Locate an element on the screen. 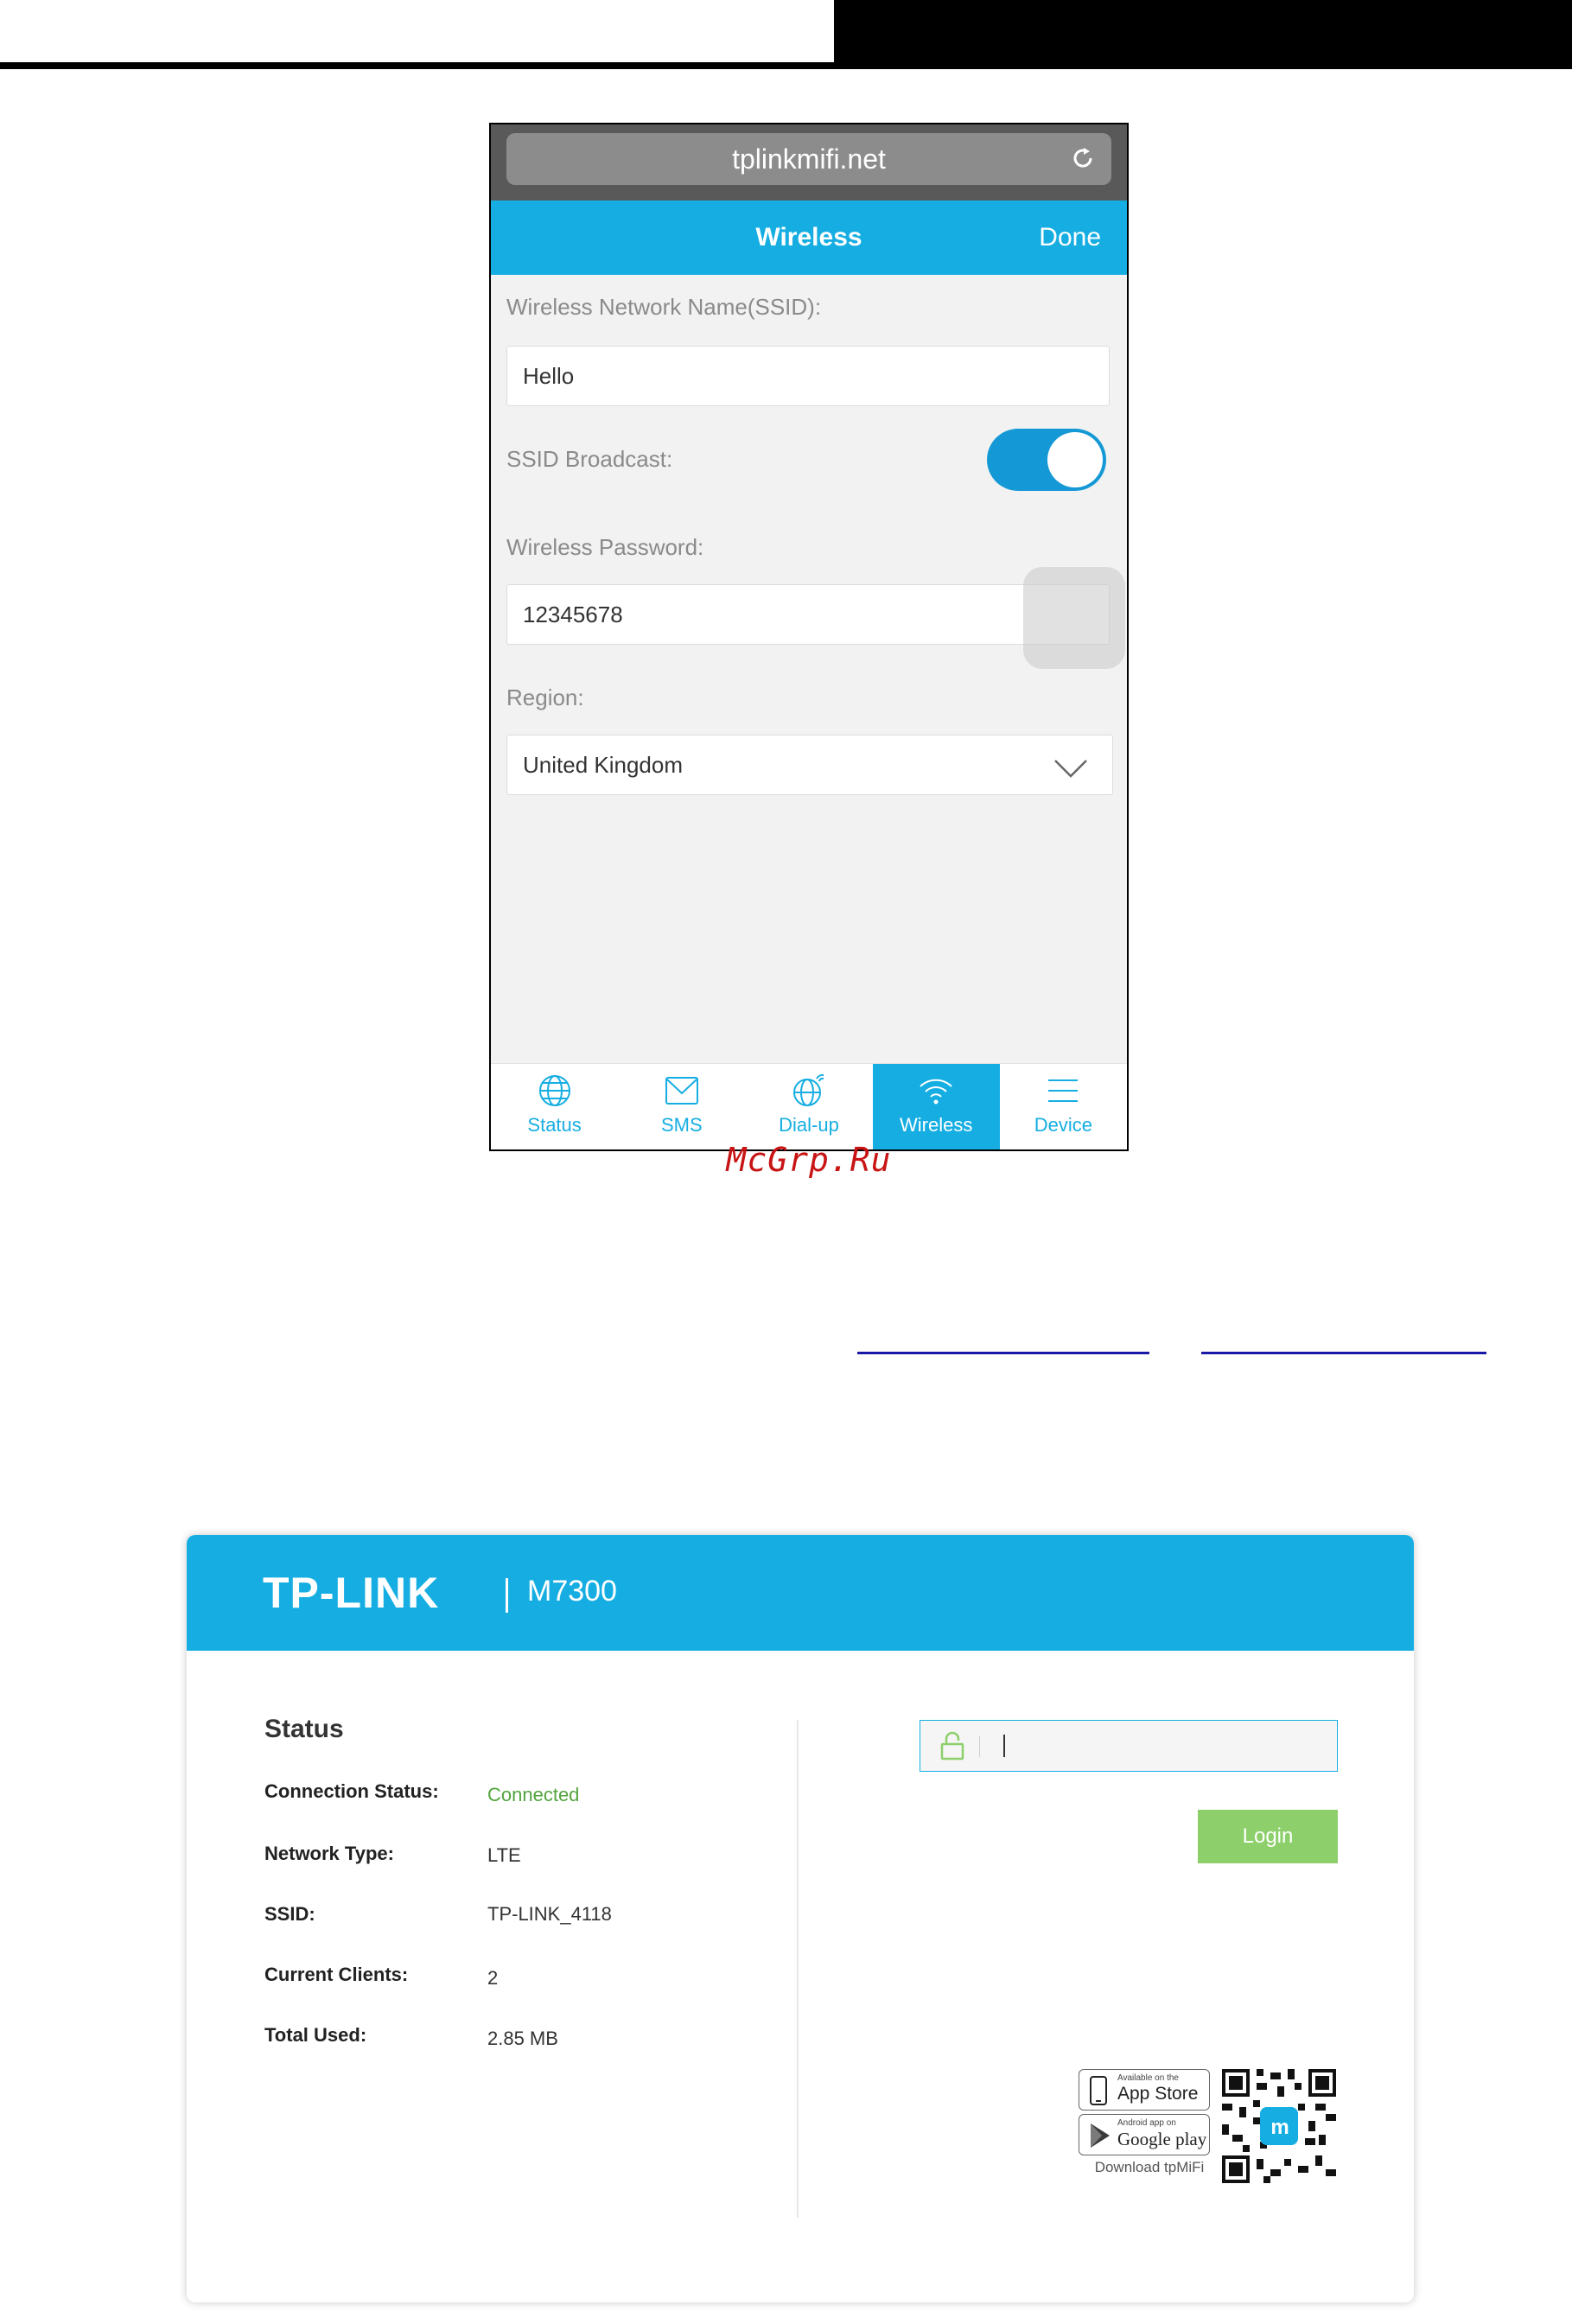  google-play-badge: Android app on Google play is located at coordinates (1144, 2134).